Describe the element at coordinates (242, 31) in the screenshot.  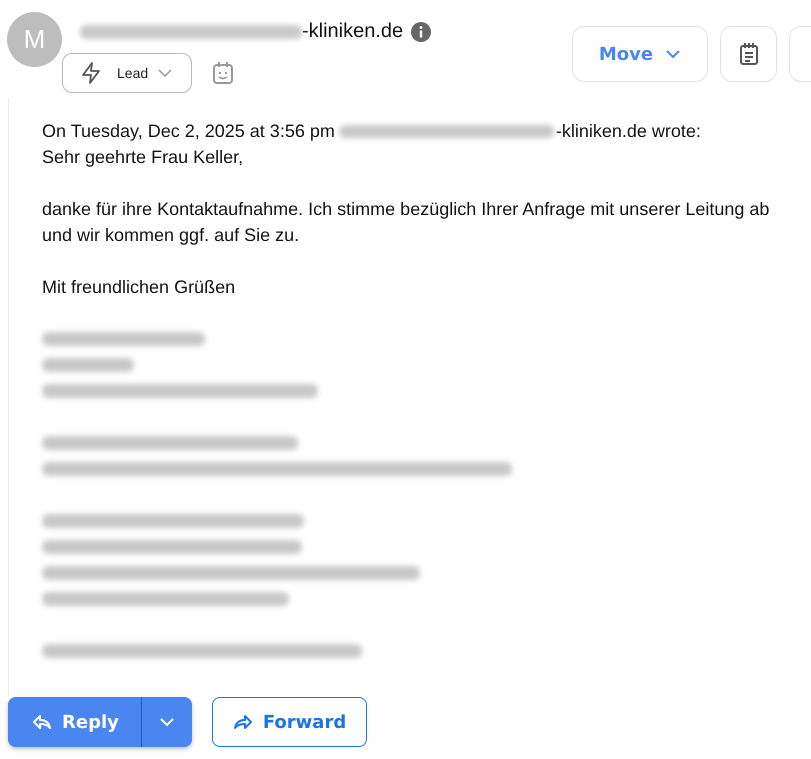
I see `sender-email: -kliniken.de` at that location.